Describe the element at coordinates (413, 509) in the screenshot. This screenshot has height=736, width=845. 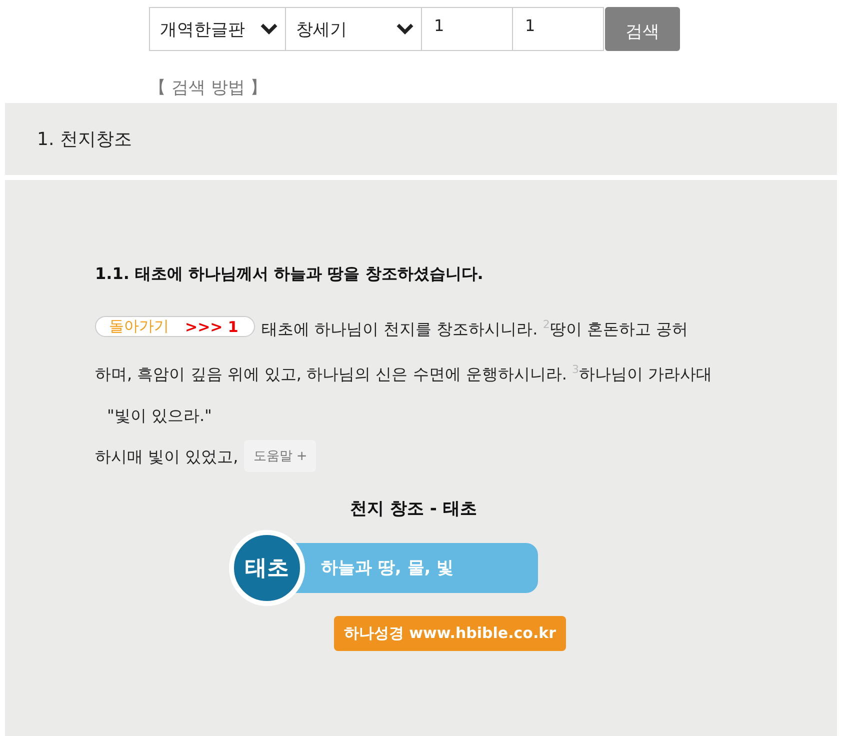
I see `diagram-title: 천지 창조 - 태초` at that location.